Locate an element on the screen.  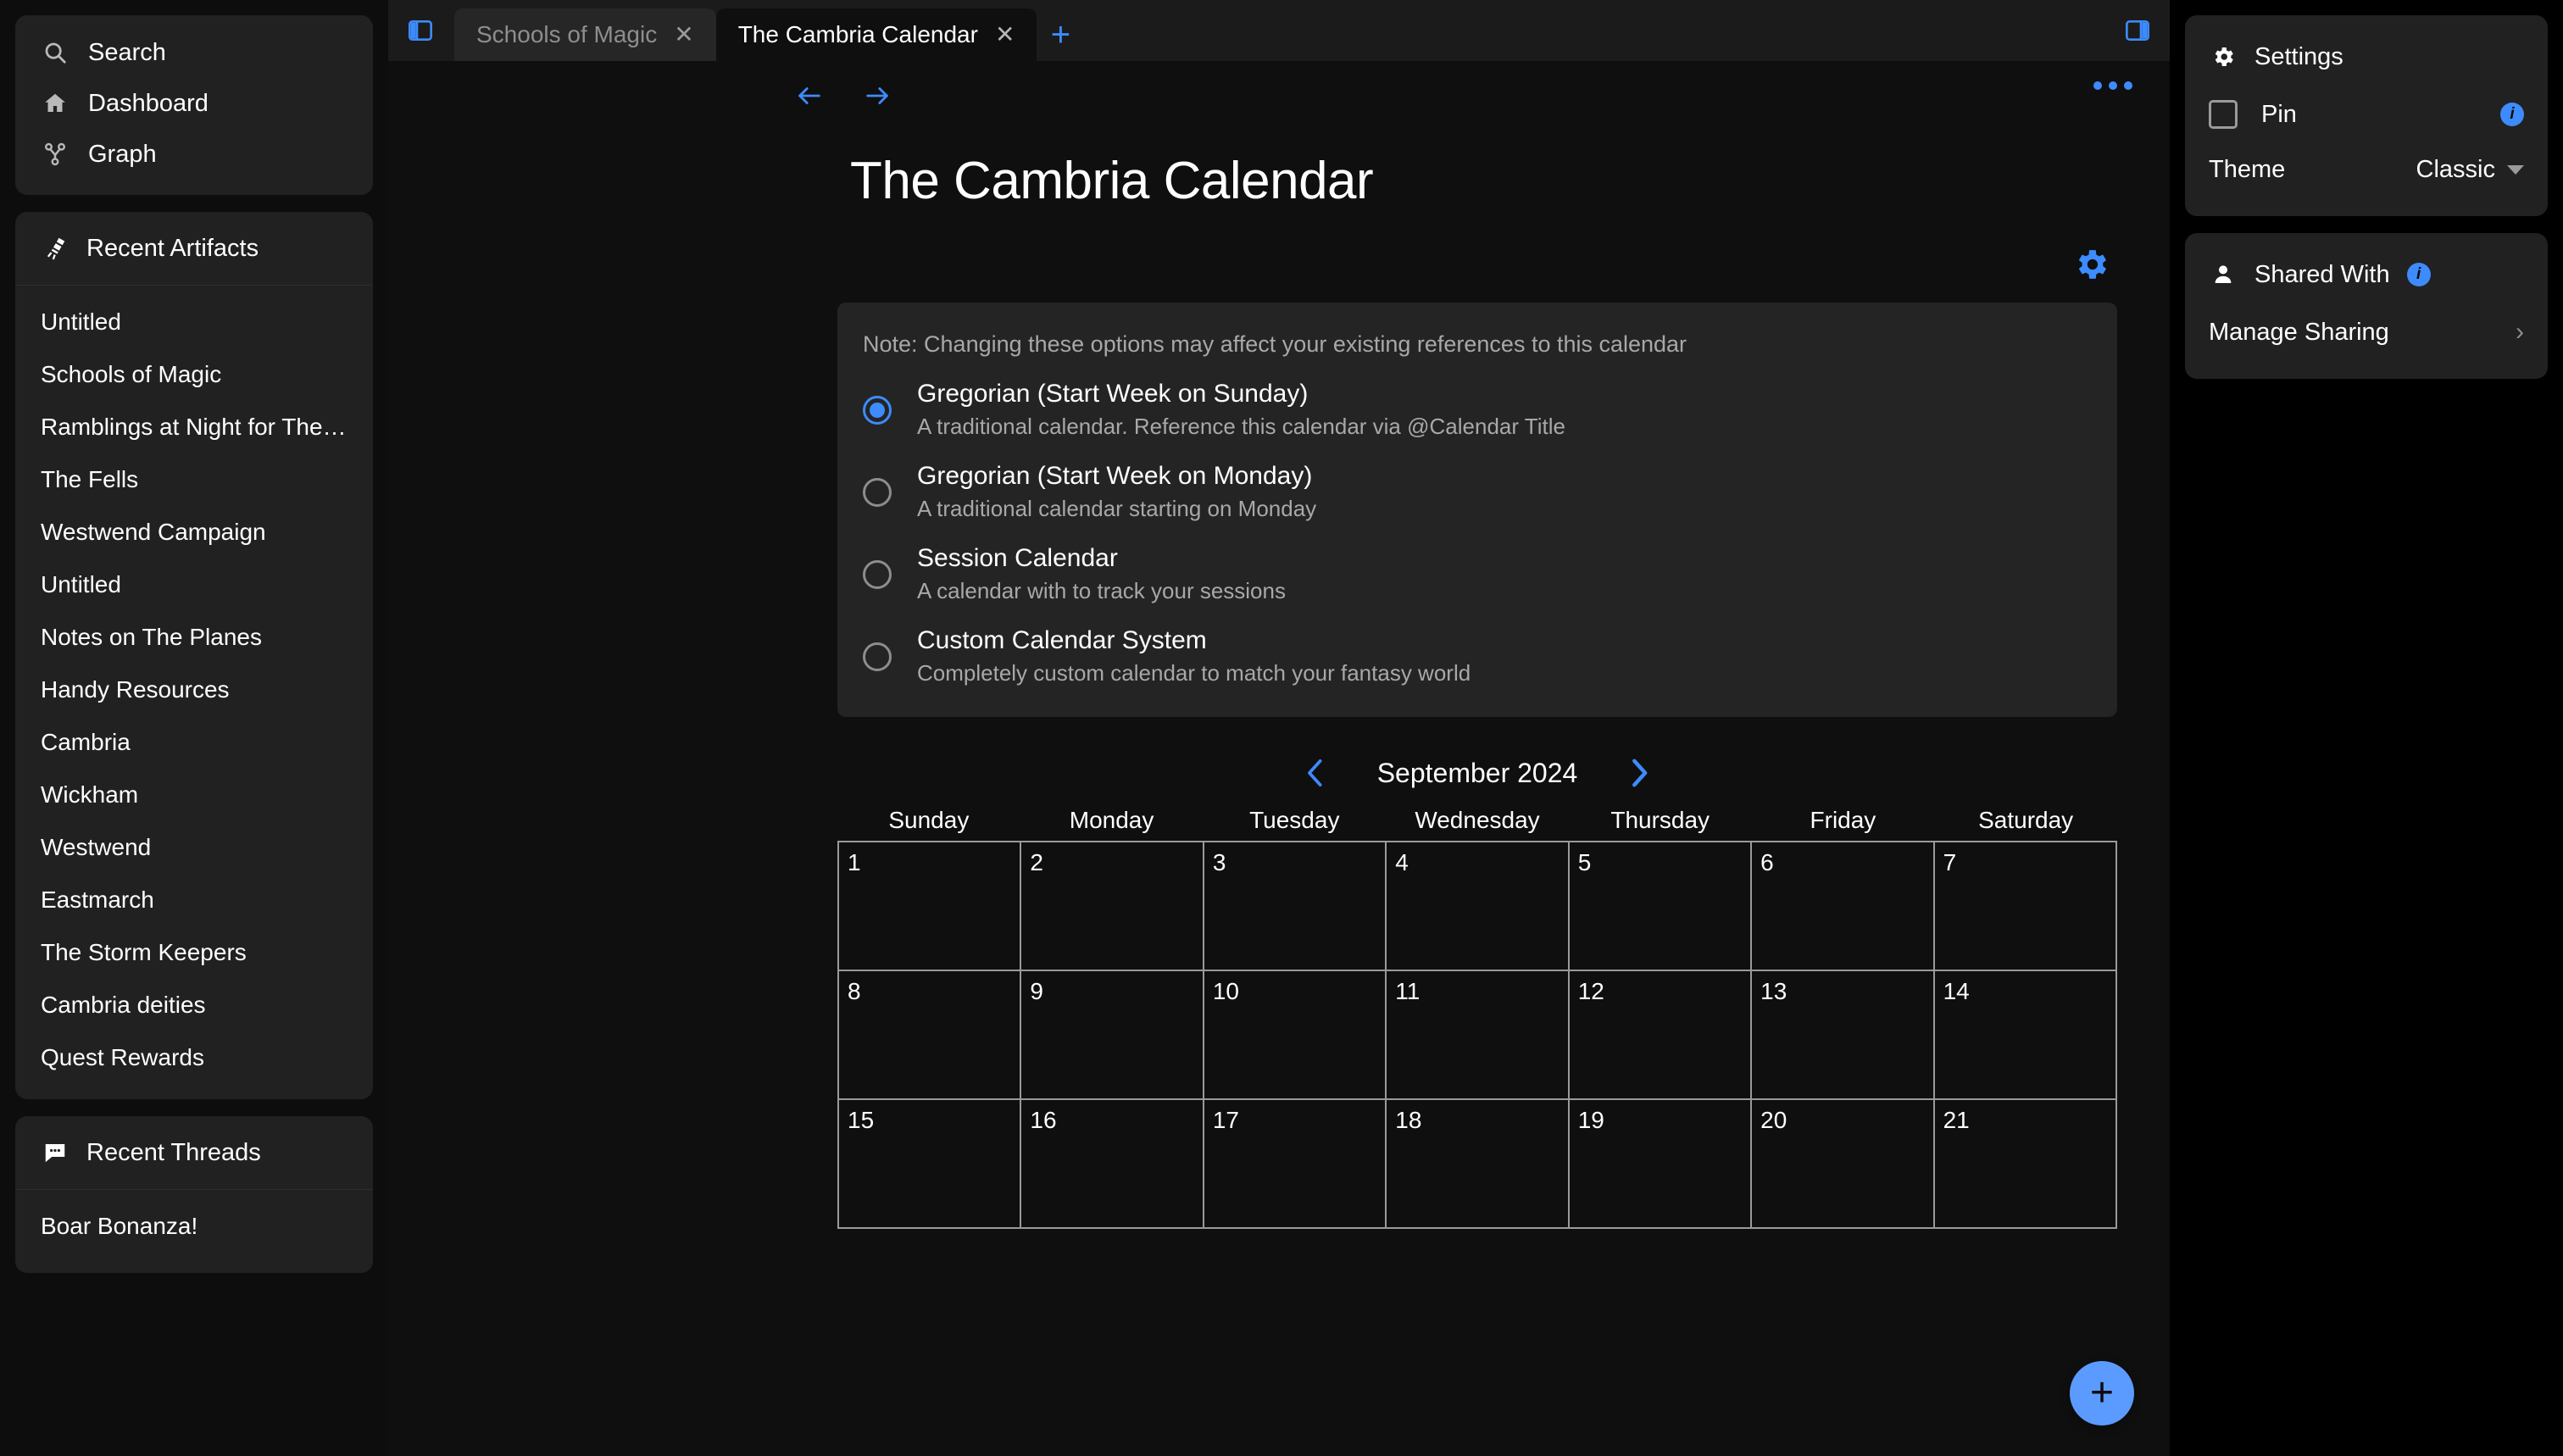
calendar-day-cell: 15 is located at coordinates (930, 1164).